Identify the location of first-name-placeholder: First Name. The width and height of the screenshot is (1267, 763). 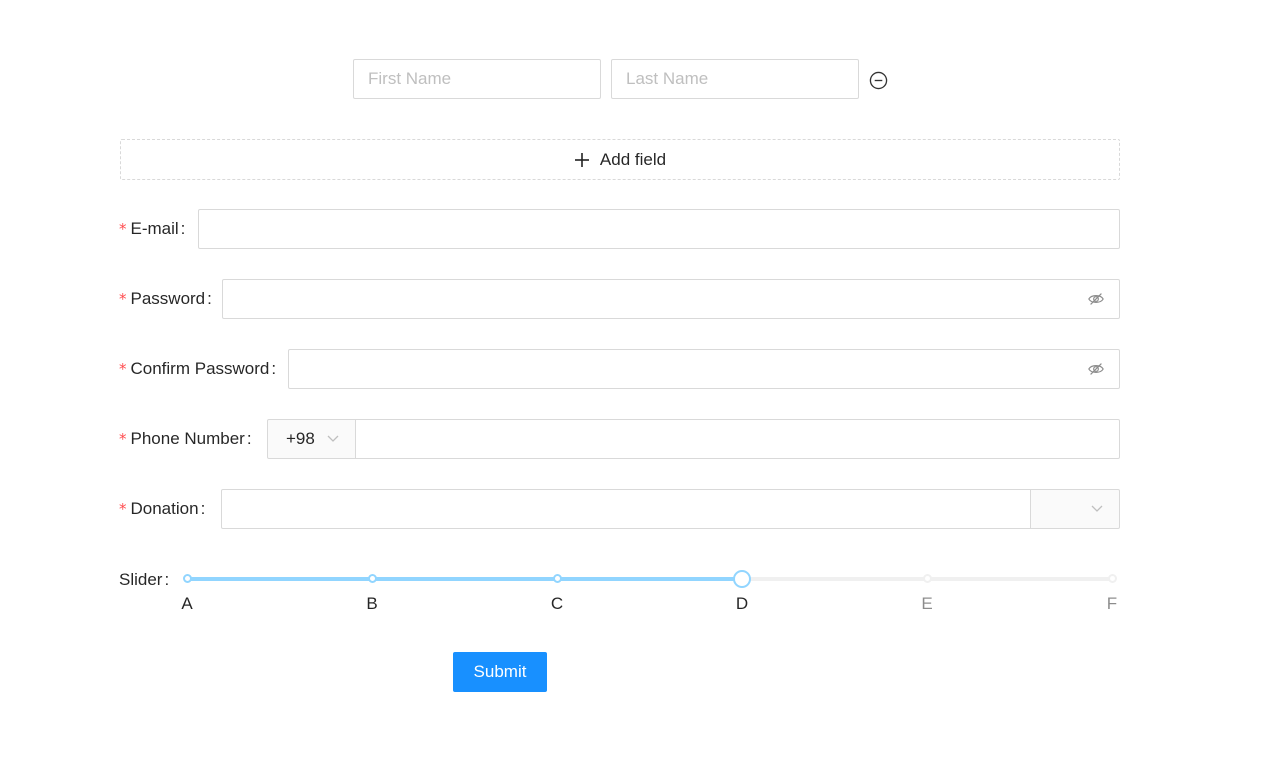
(410, 78).